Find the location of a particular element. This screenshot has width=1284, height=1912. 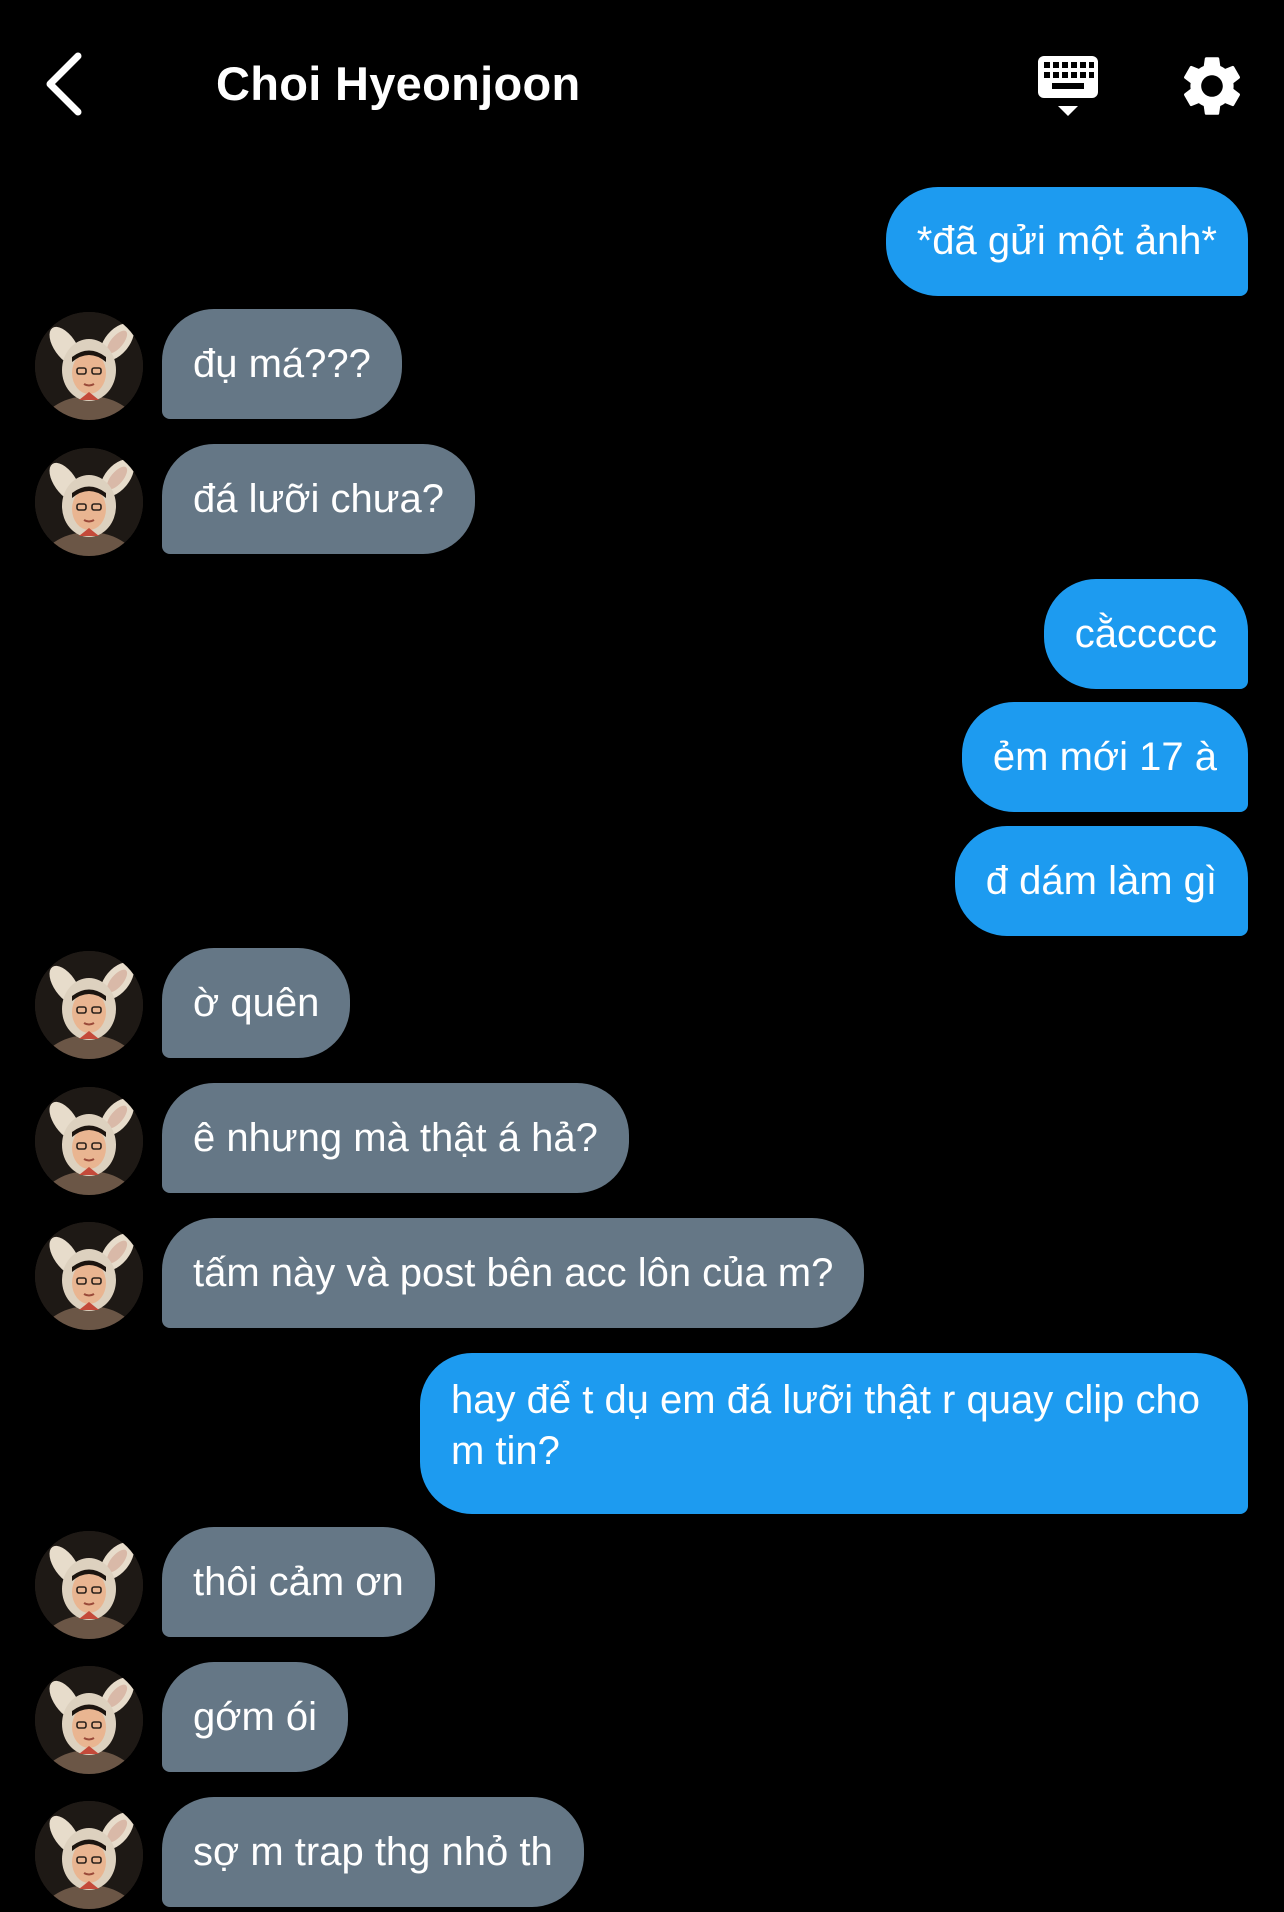

outgoing-message: *đã gửi một ảnh* is located at coordinates (1066, 241).